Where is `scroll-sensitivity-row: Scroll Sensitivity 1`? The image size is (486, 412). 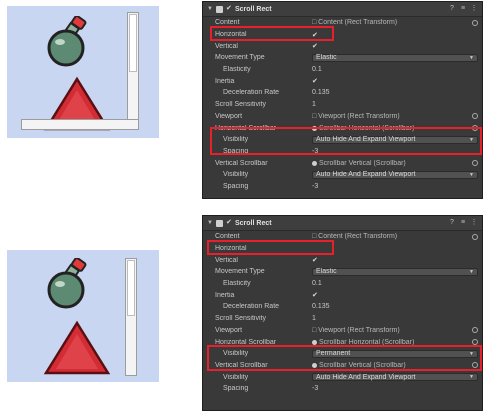 scroll-sensitivity-row: Scroll Sensitivity 1 is located at coordinates (342, 319).